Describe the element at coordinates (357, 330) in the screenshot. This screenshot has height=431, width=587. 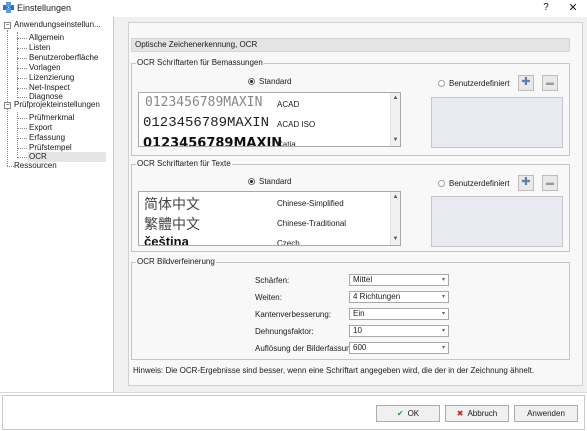
I see `stretch-factor-value: 10` at that location.